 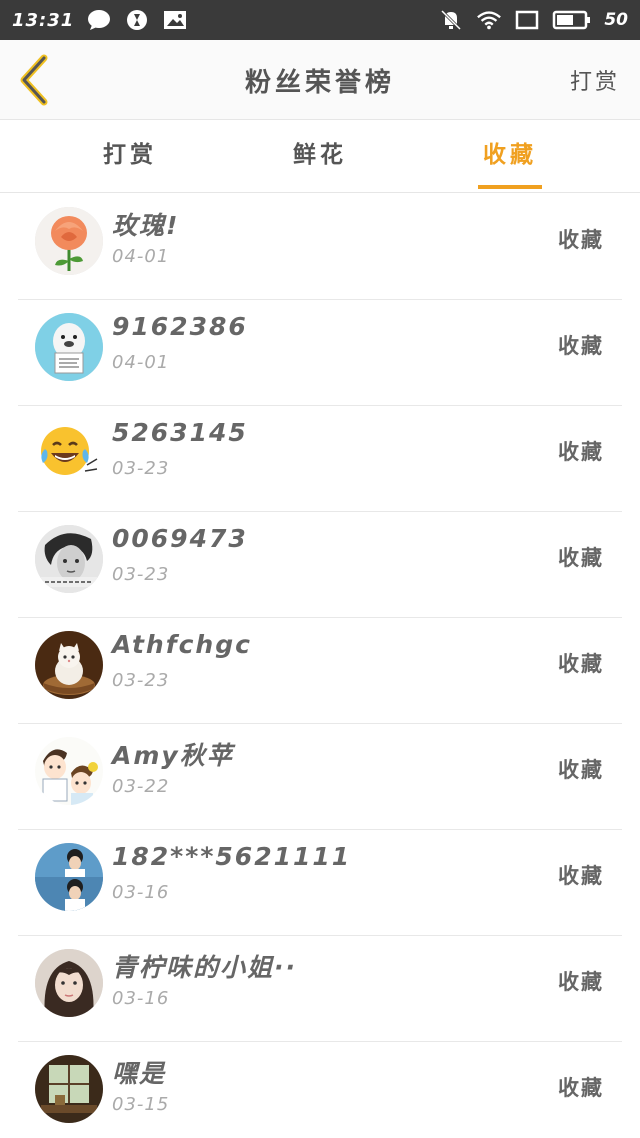 I want to click on user-name: 5263145, so click(x=180, y=432).